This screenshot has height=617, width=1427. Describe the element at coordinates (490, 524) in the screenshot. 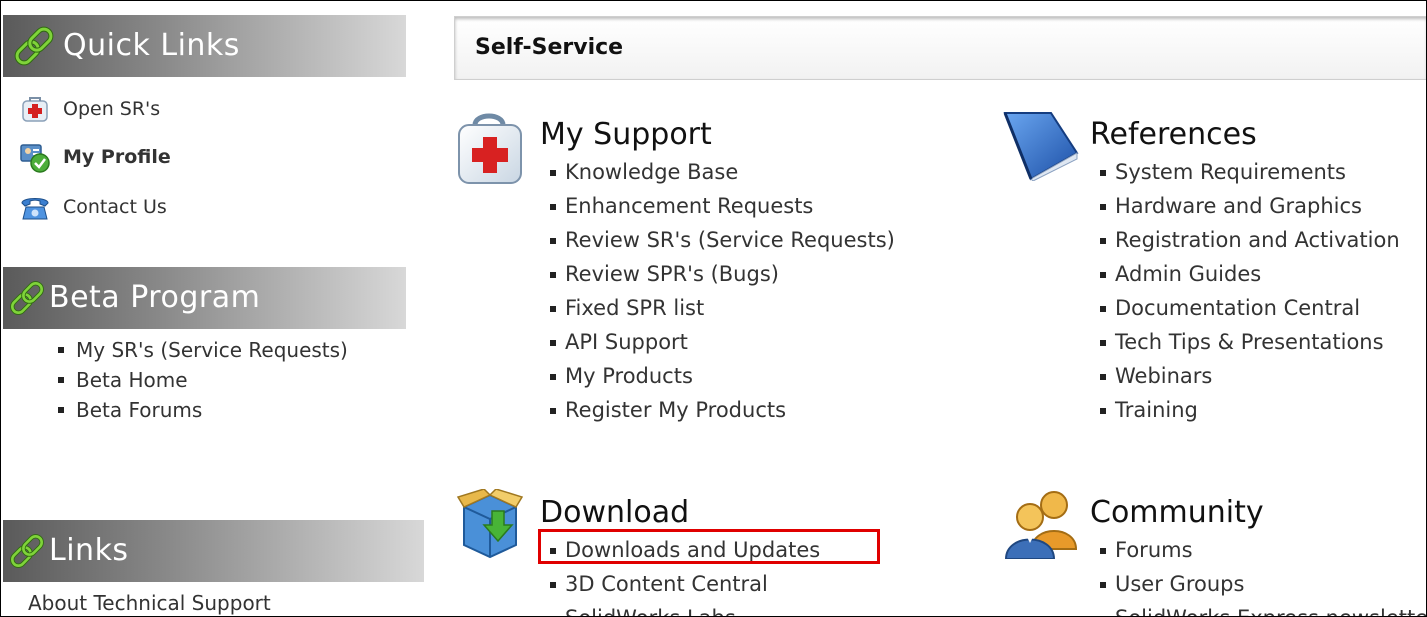

I see `download-box-icon` at that location.